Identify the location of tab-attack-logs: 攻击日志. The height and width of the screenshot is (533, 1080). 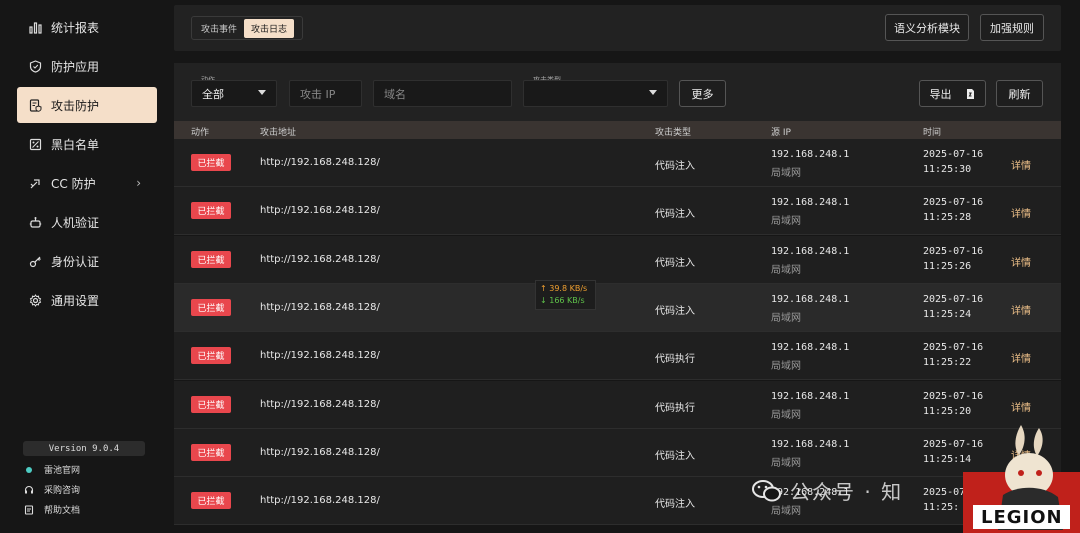
(269, 28).